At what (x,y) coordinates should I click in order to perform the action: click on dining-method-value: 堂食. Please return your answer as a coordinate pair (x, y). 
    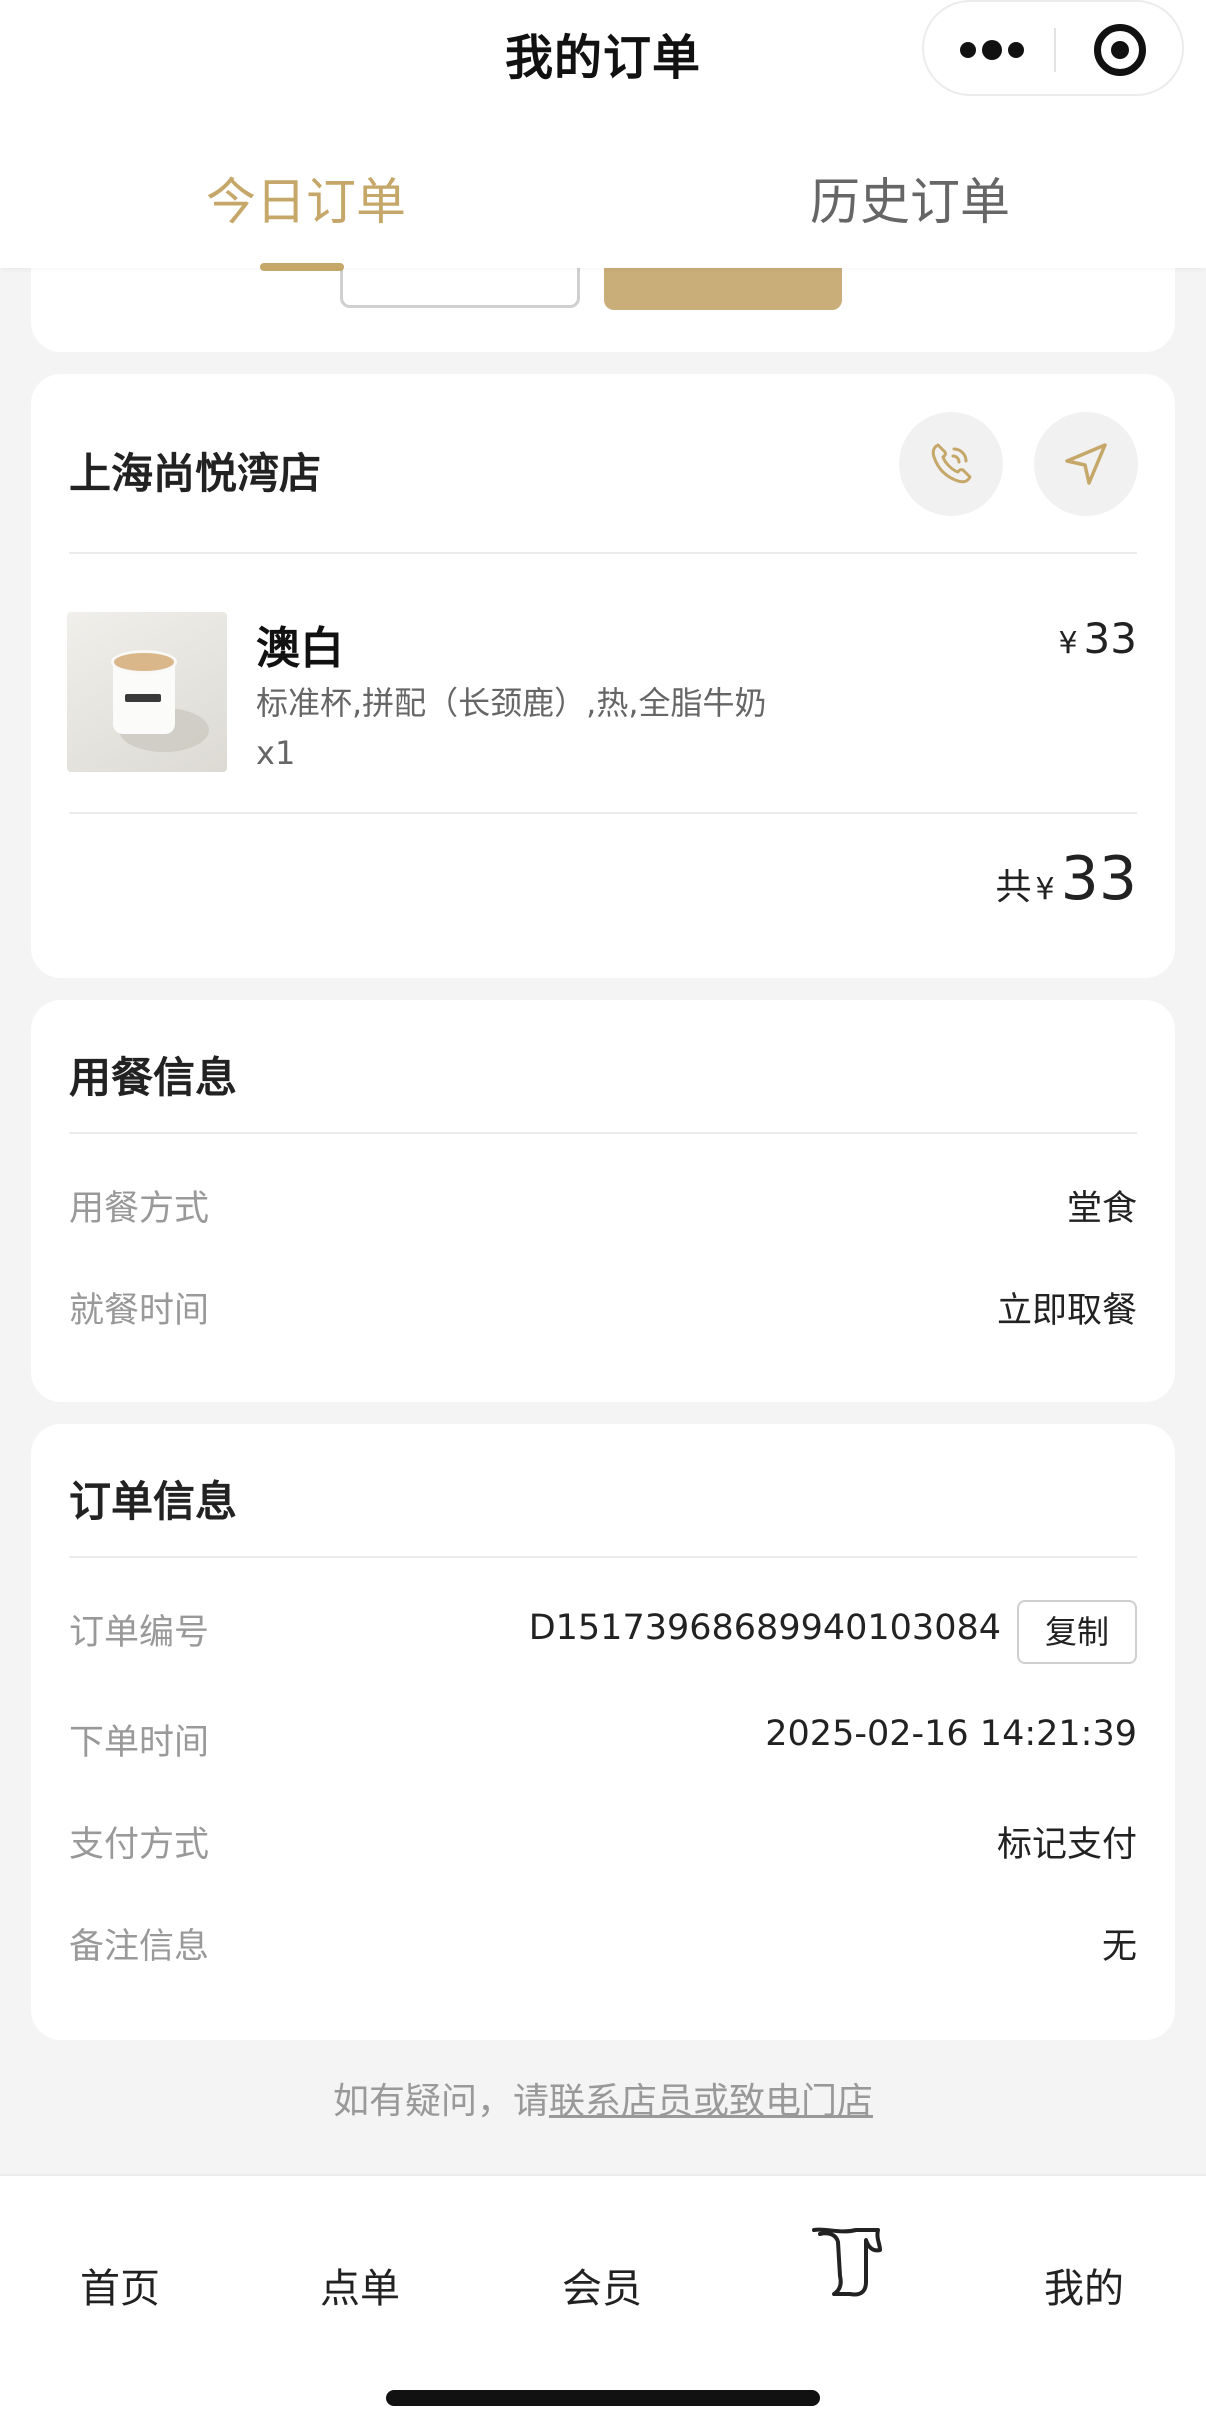
    Looking at the image, I should click on (1101, 1209).